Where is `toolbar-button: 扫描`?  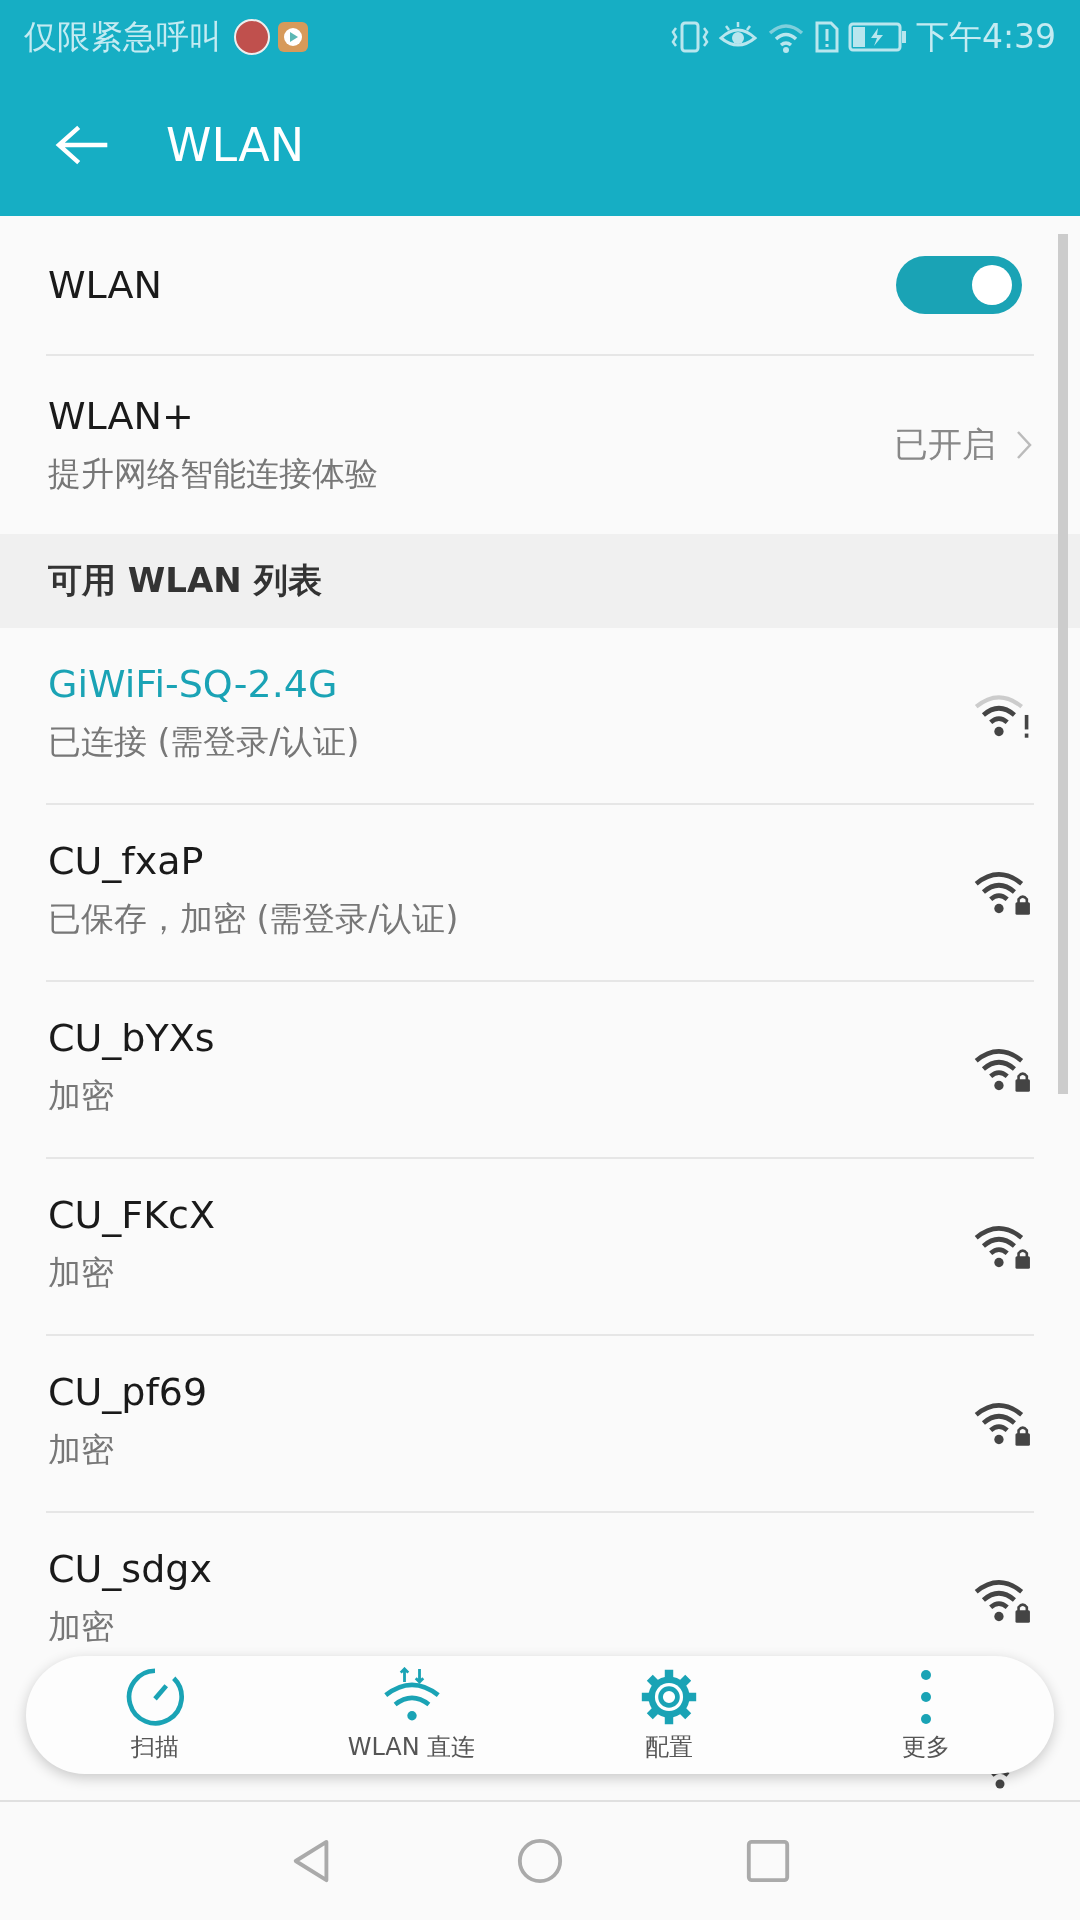 toolbar-button: 扫描 is located at coordinates (154, 1715).